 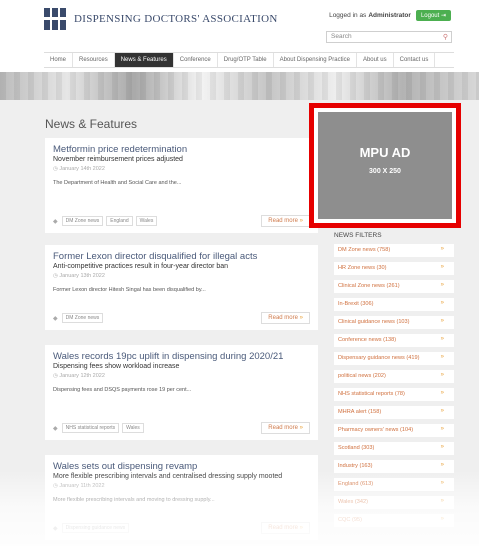 What do you see at coordinates (94, 60) in the screenshot?
I see `nav-item-resources: Resources` at bounding box center [94, 60].